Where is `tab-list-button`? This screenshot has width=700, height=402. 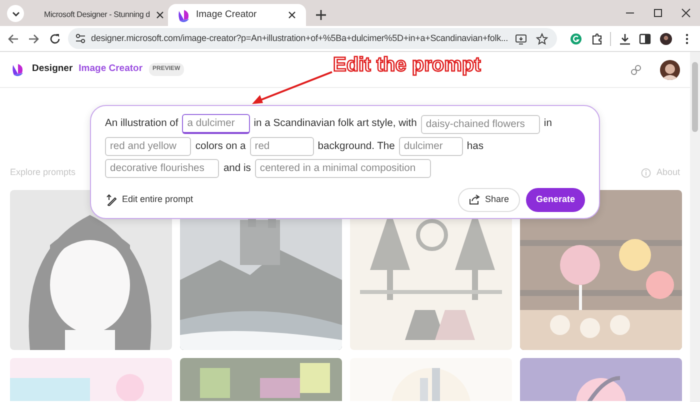
tab-list-button is located at coordinates (15, 13).